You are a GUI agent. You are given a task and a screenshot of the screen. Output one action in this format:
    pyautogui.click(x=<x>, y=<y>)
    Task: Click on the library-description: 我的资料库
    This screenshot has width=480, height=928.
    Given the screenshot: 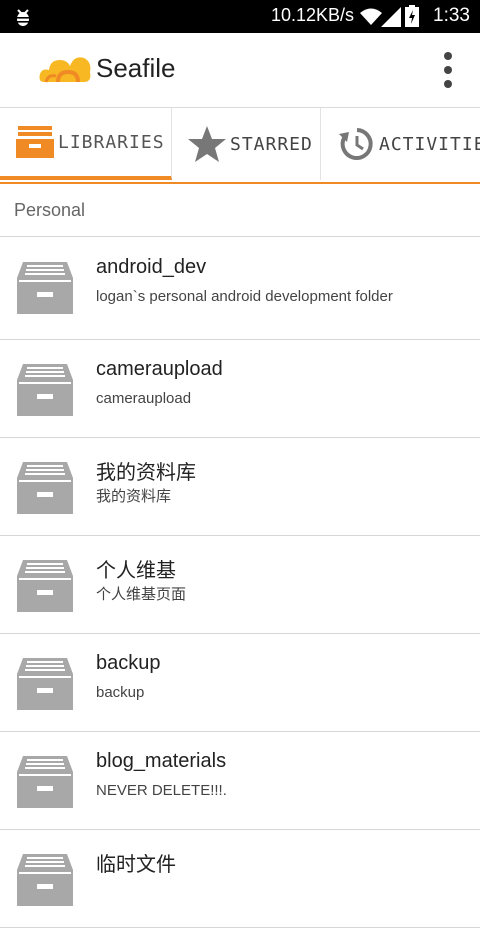 What is the action you would take?
    pyautogui.click(x=134, y=496)
    